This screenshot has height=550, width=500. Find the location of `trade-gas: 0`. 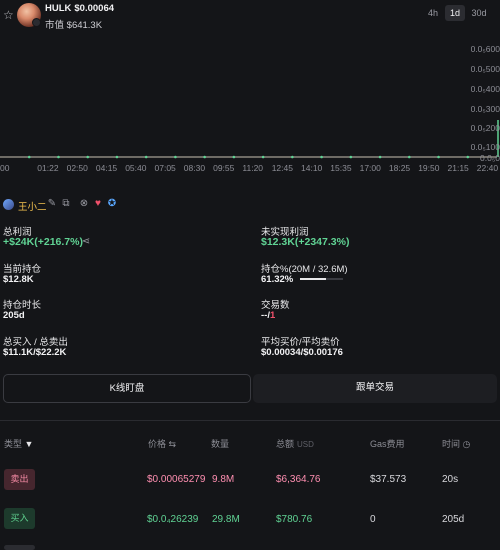

trade-gas: 0 is located at coordinates (373, 519).